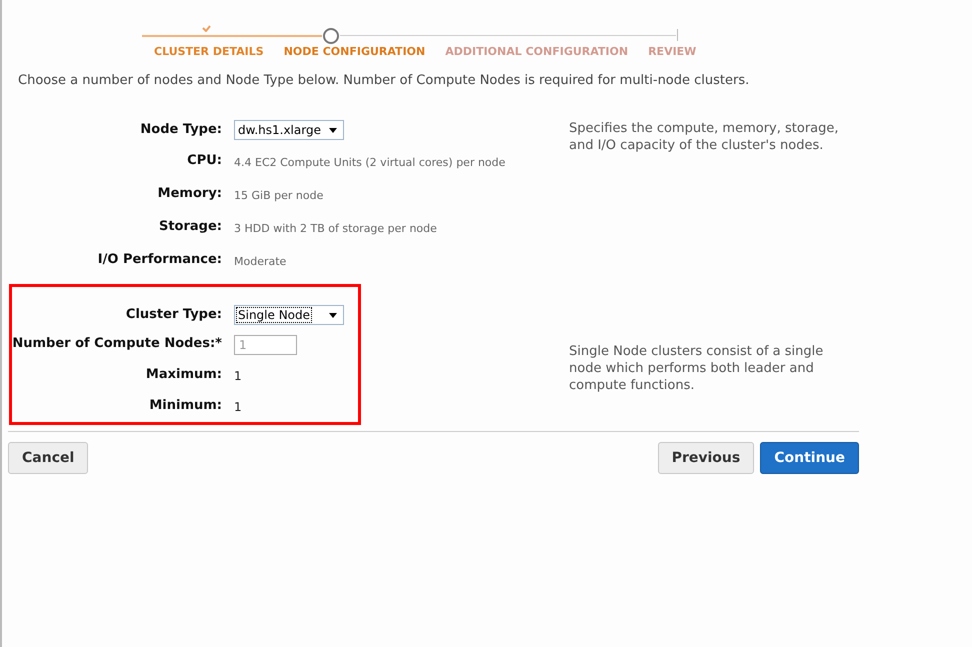  Describe the element at coordinates (48, 458) in the screenshot. I see `secondary-button: Cancel` at that location.